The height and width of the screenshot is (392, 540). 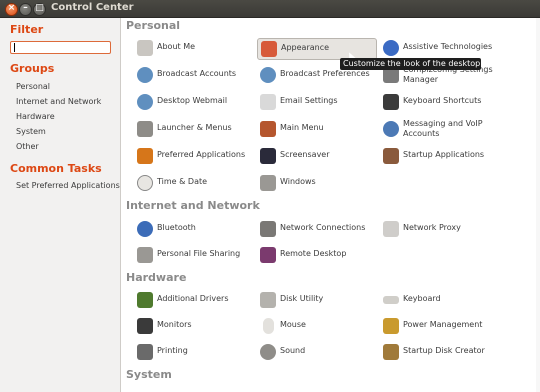 What do you see at coordinates (176, 46) in the screenshot?
I see `item-label: About Me` at bounding box center [176, 46].